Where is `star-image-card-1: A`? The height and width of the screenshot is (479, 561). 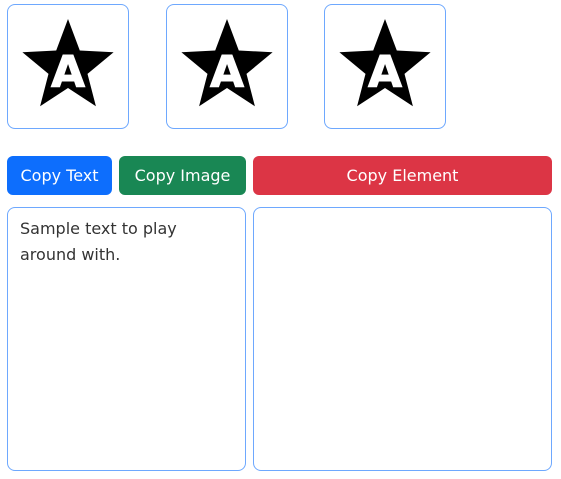
star-image-card-1: A is located at coordinates (68, 66).